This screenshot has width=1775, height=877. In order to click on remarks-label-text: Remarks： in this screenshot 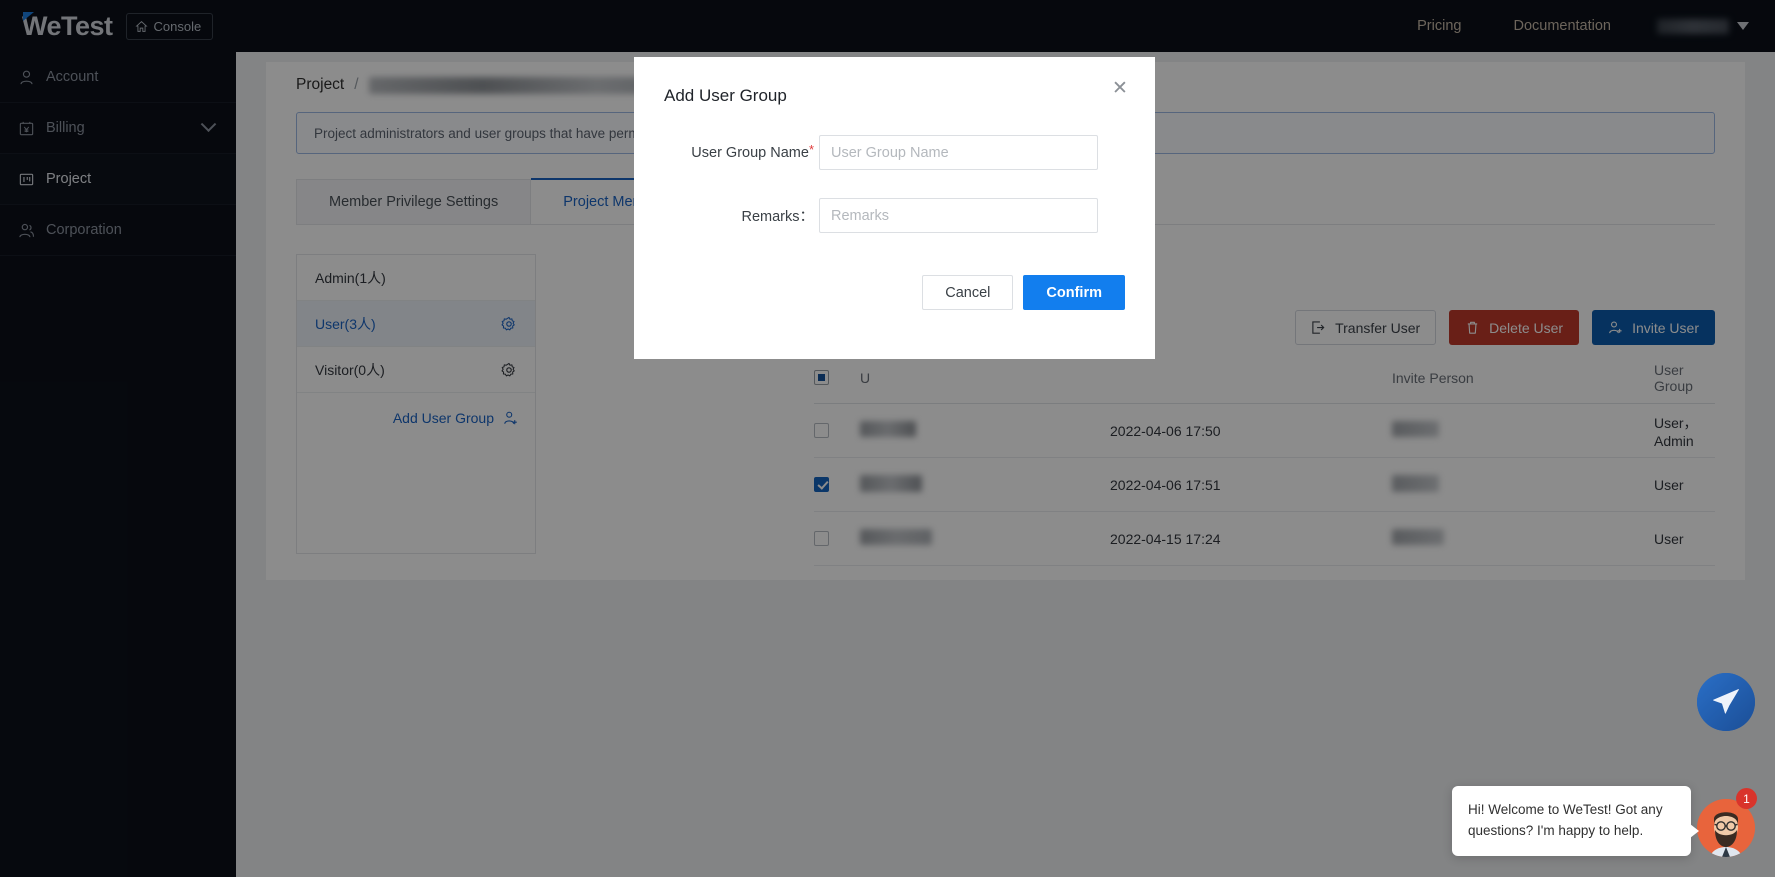, I will do `click(777, 217)`.